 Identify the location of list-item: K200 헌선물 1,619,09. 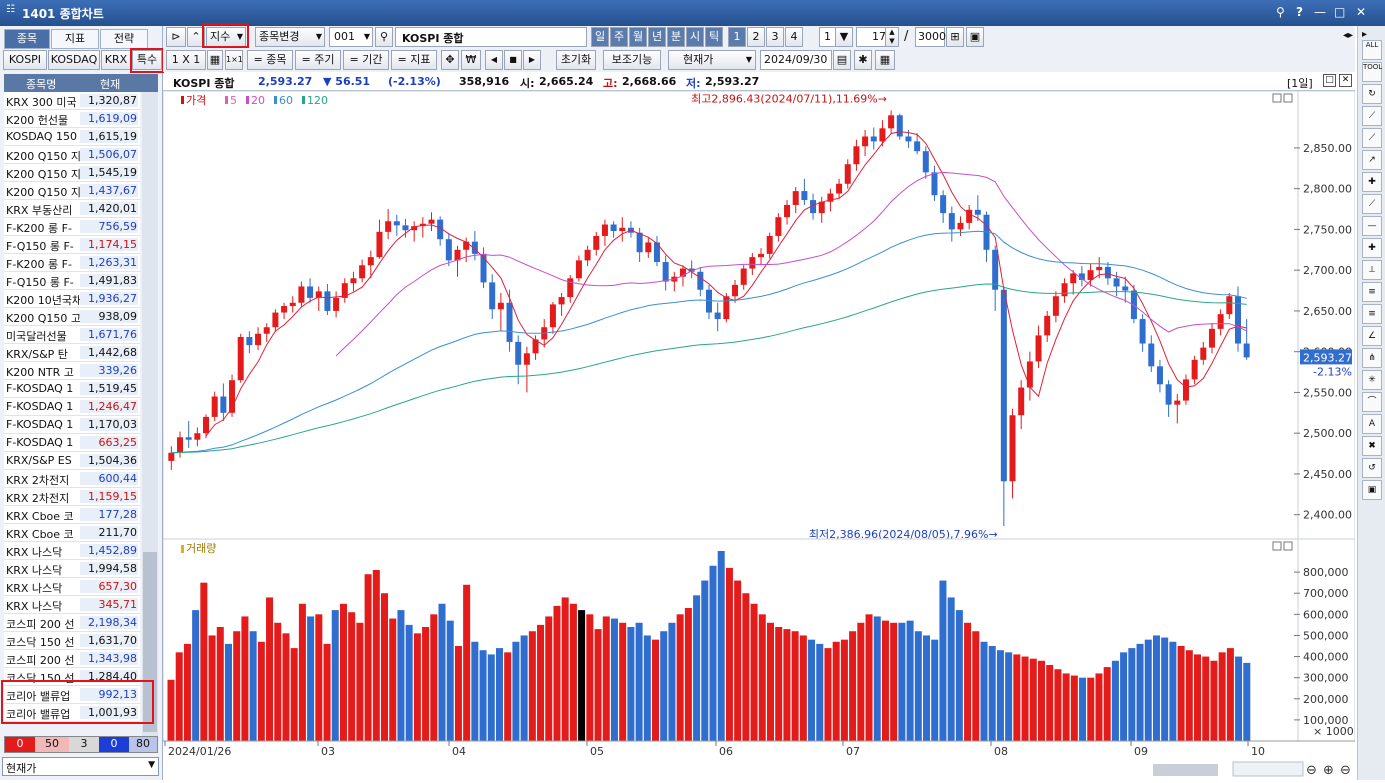
(72, 119).